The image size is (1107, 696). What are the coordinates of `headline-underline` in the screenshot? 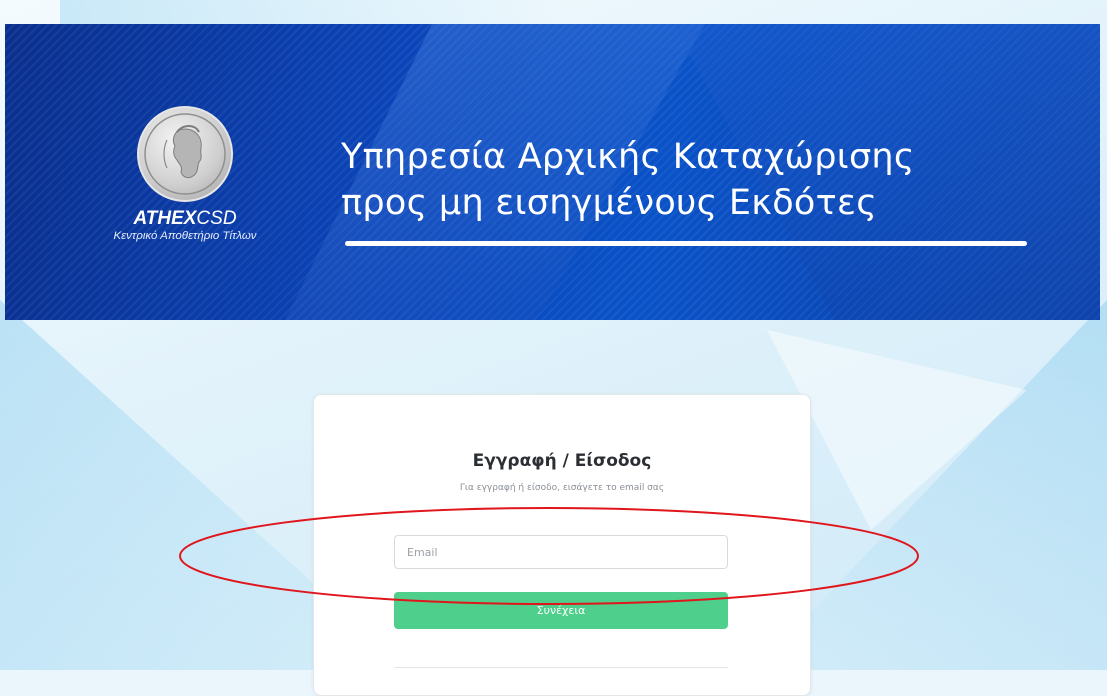 It's located at (686, 243).